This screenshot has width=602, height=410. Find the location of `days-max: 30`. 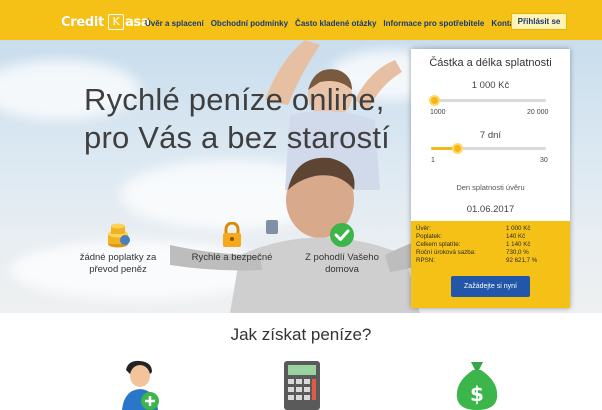

days-max: 30 is located at coordinates (544, 160).